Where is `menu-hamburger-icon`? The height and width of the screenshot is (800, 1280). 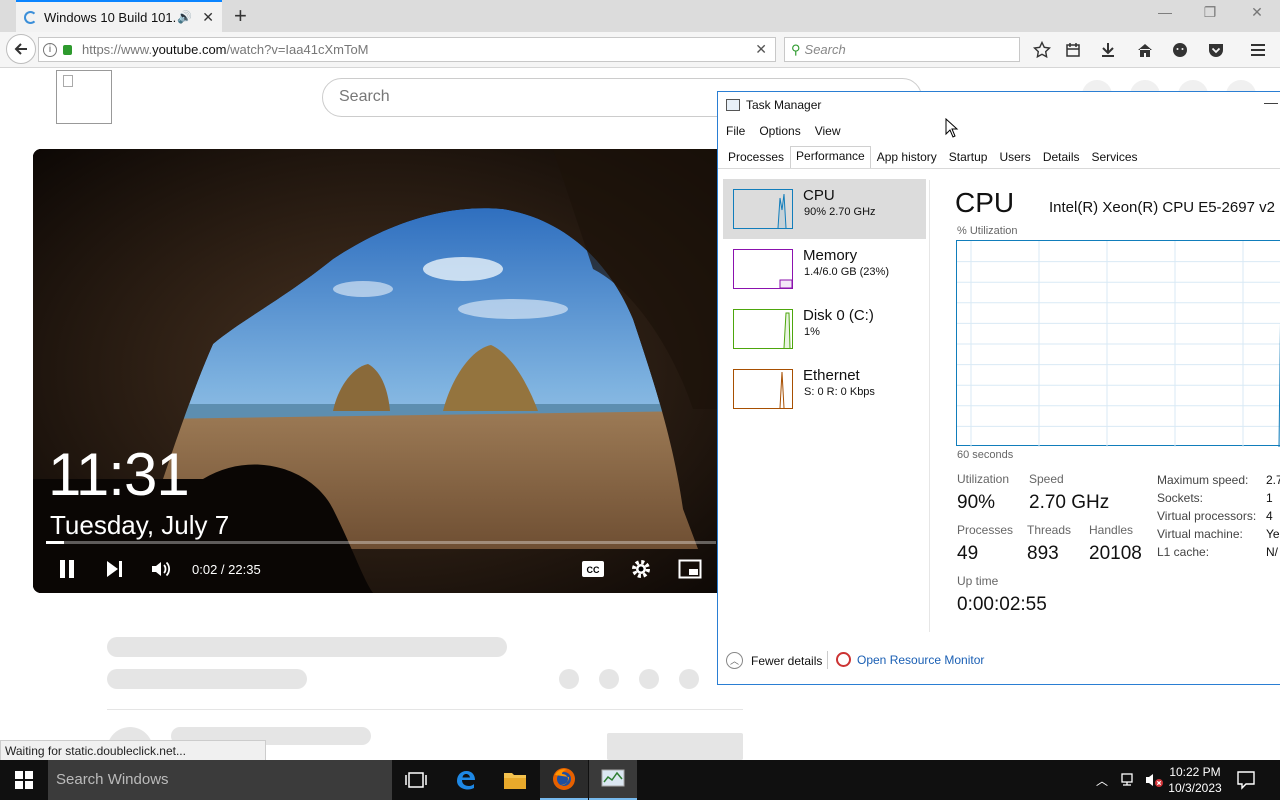
menu-hamburger-icon is located at coordinates (1258, 50).